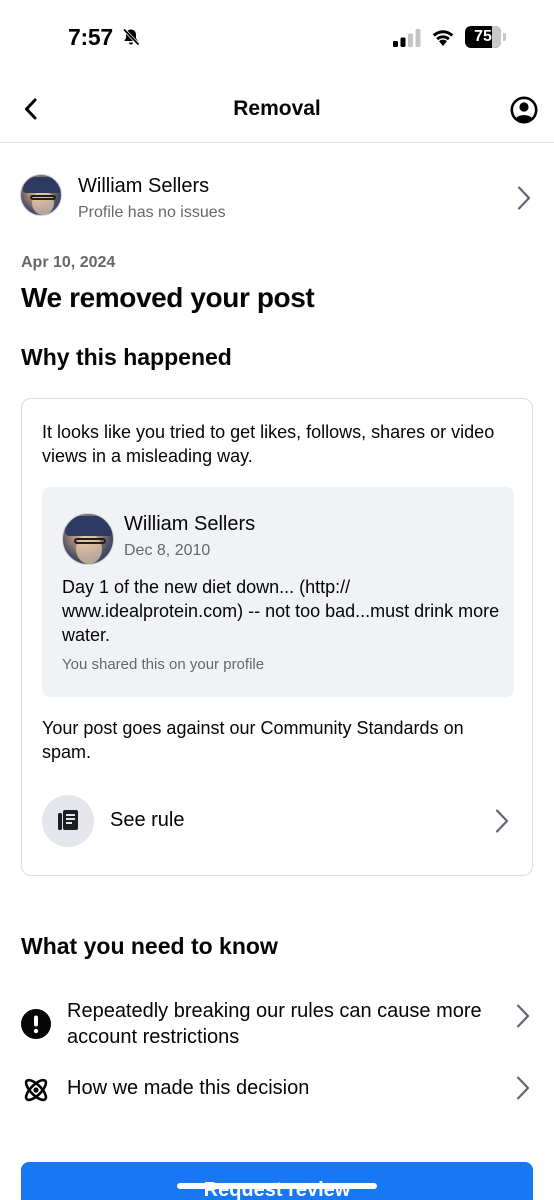 The height and width of the screenshot is (1200, 554). I want to click on account-button, so click(524, 110).